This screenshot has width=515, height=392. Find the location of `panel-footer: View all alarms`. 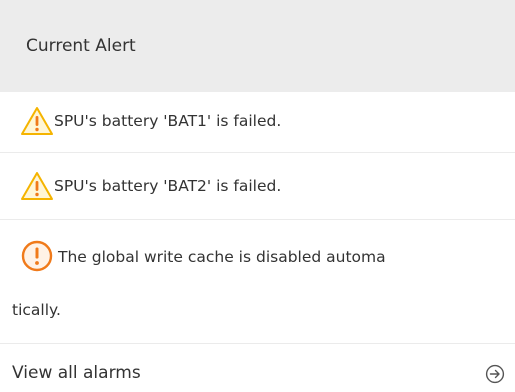

panel-footer: View all alarms is located at coordinates (257, 368).